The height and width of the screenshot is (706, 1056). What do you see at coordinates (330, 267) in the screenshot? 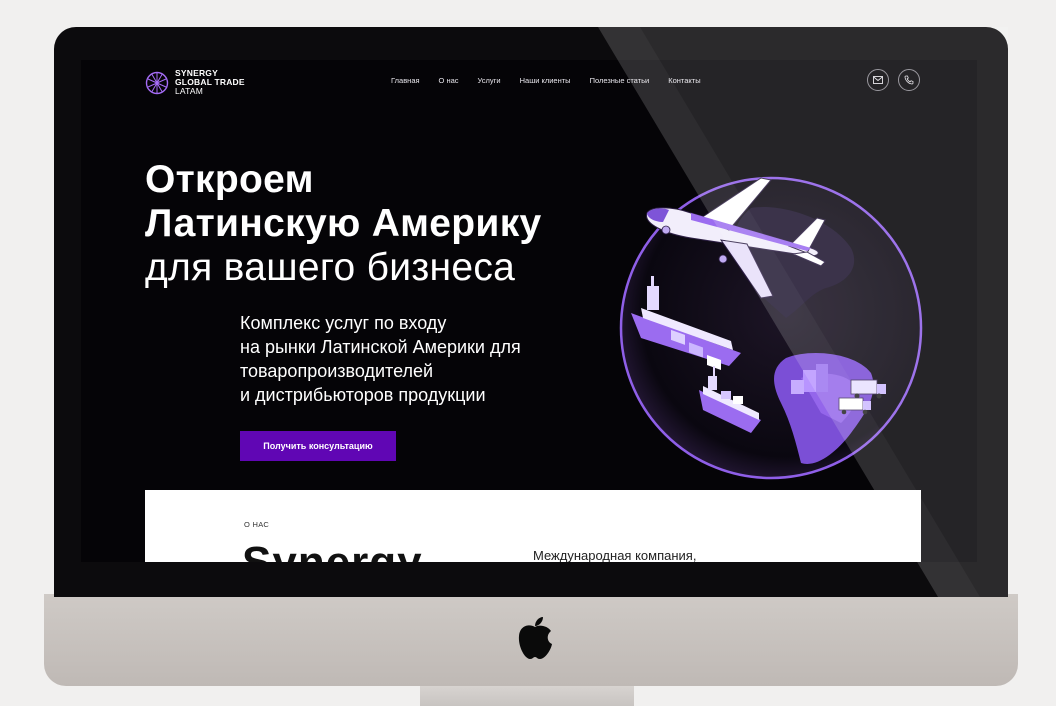
I see `hero-title-line-3: для вашего бизнеса` at bounding box center [330, 267].